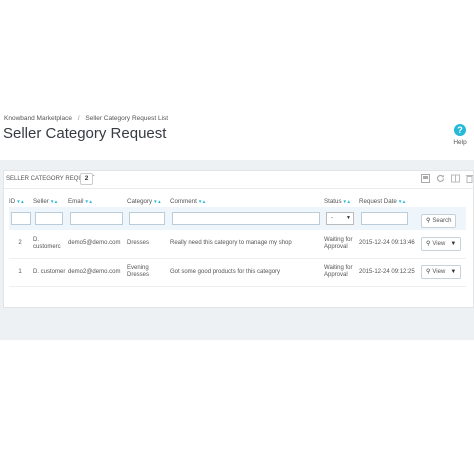 This screenshot has height=474, width=474. I want to click on breadcrumb-item-marketplace: Knowband Marketplace, so click(38, 118).